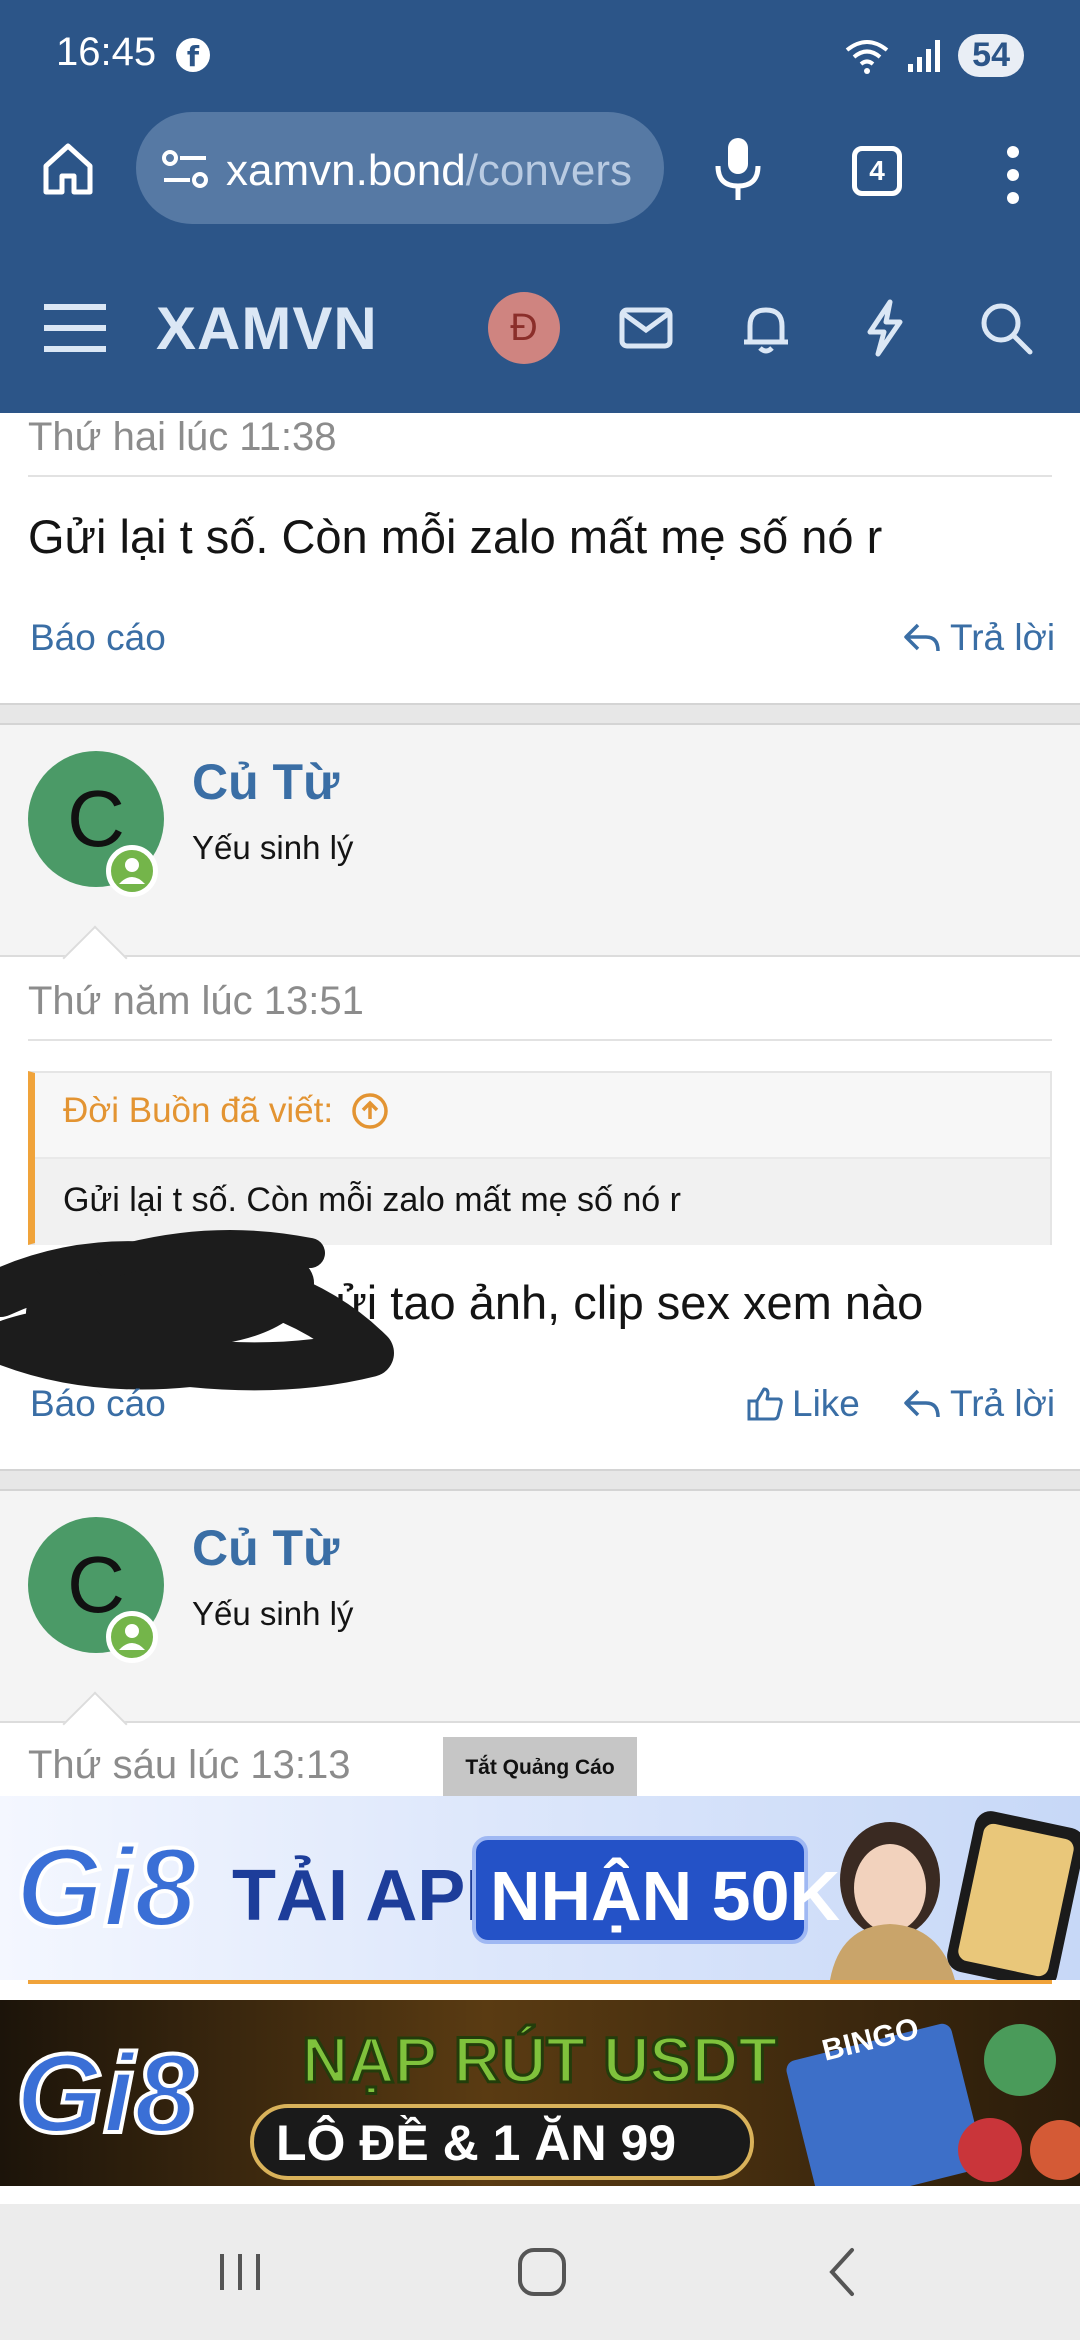 This screenshot has width=1080, height=2340. Describe the element at coordinates (106, 52) in the screenshot. I see `status-time: 16:45` at that location.